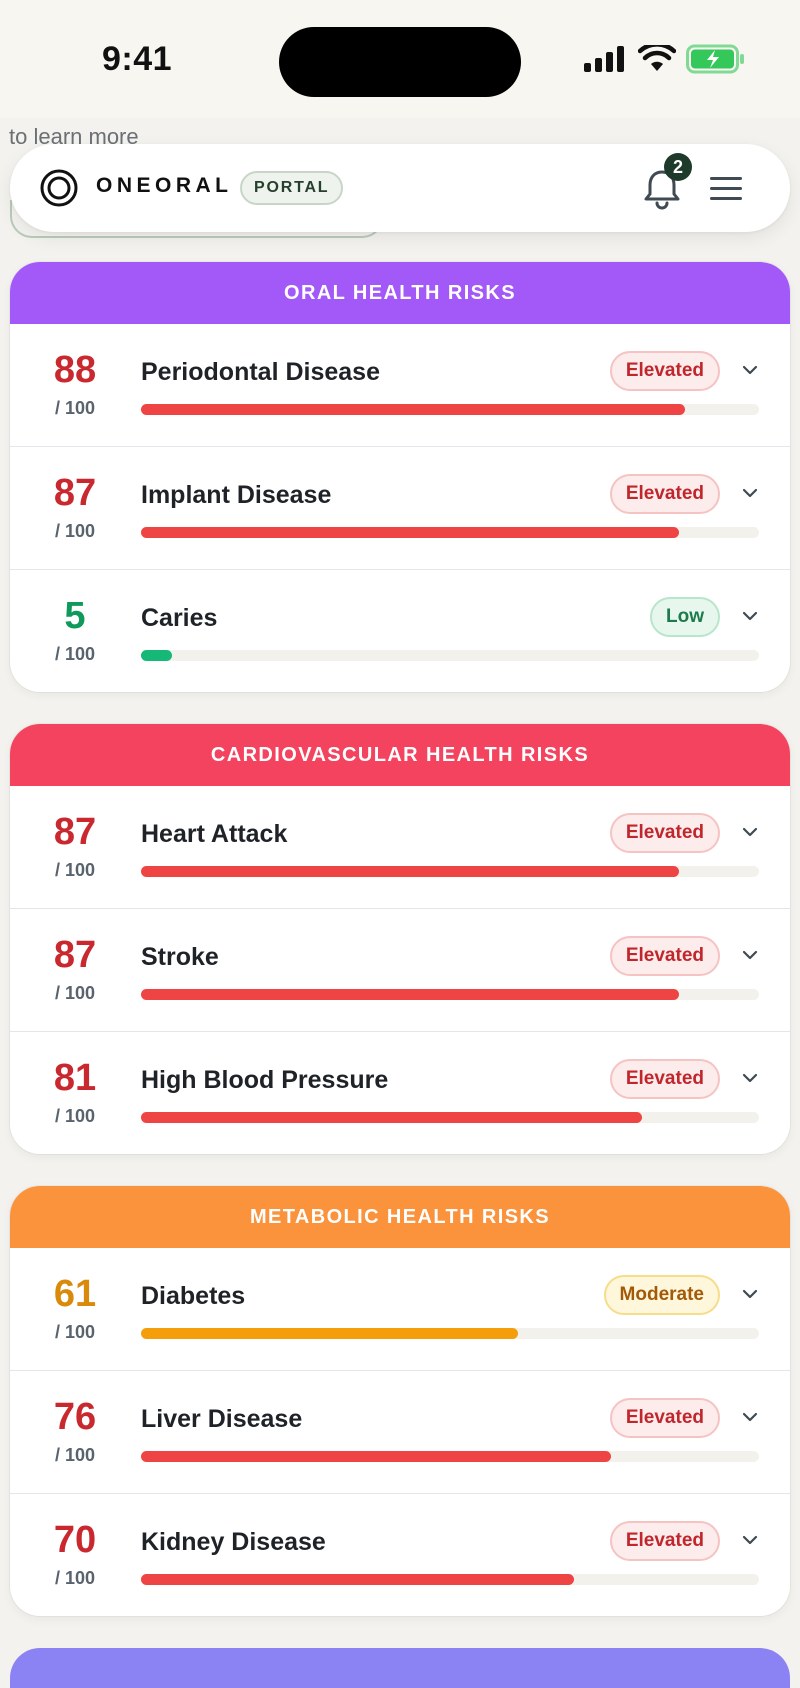  Describe the element at coordinates (233, 1542) in the screenshot. I see `risk-name: Kidney Disease` at that location.